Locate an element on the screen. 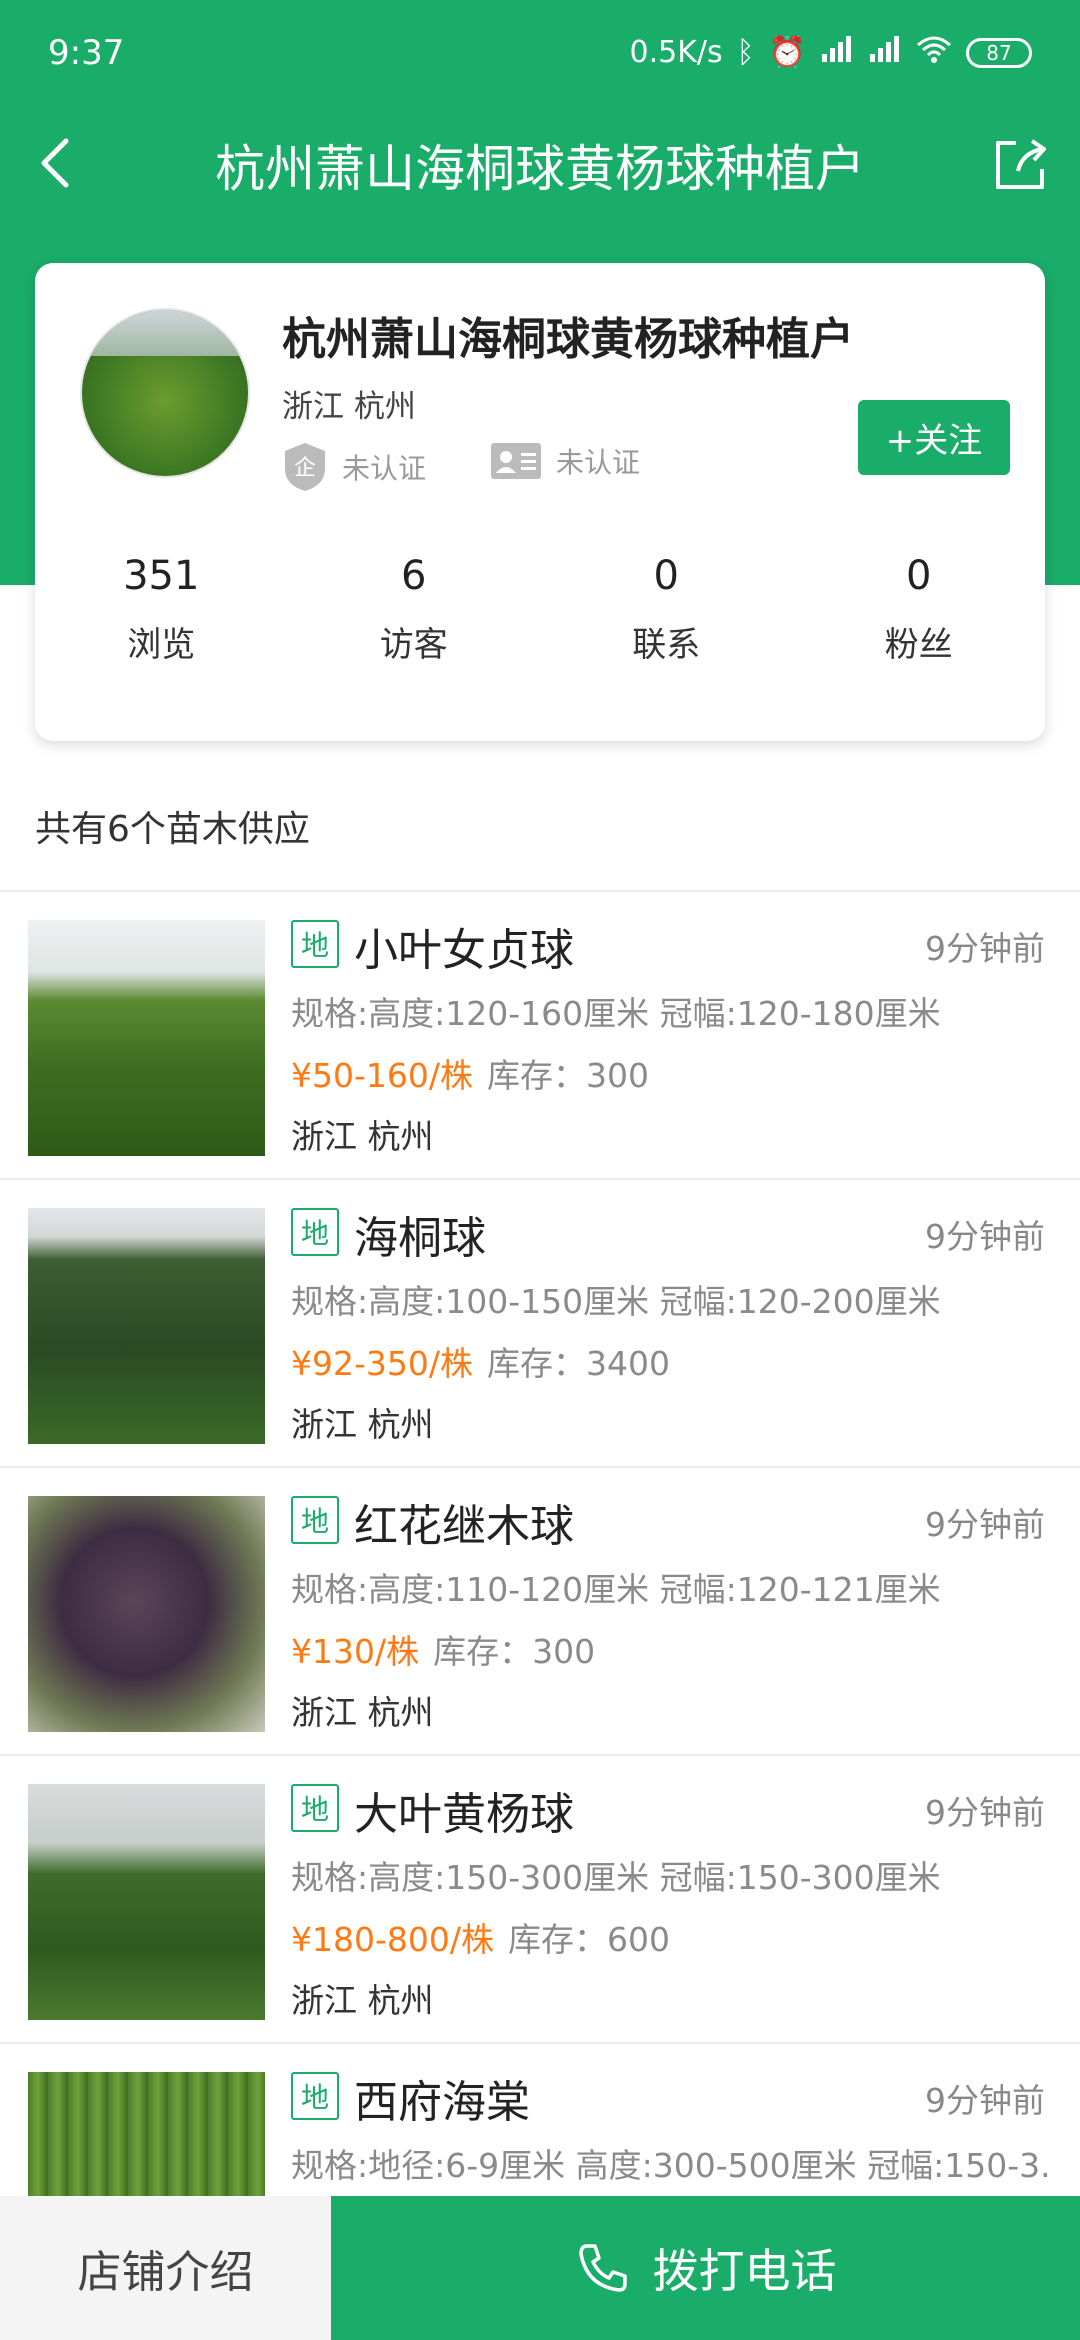 Image resolution: width=1080 pixels, height=2340 pixels. supply-summary: 共有6个苗木供应 is located at coordinates (172, 829).